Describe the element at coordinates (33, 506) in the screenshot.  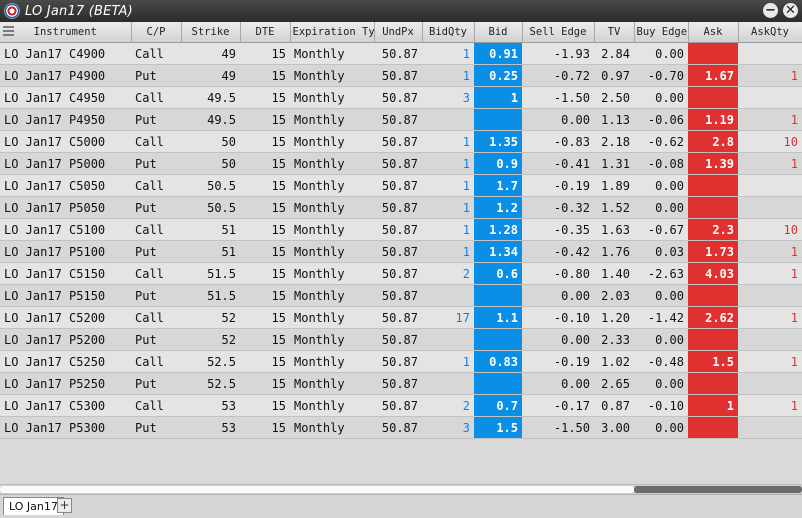
I see `tab-lo-jan17: LO Jan17` at that location.